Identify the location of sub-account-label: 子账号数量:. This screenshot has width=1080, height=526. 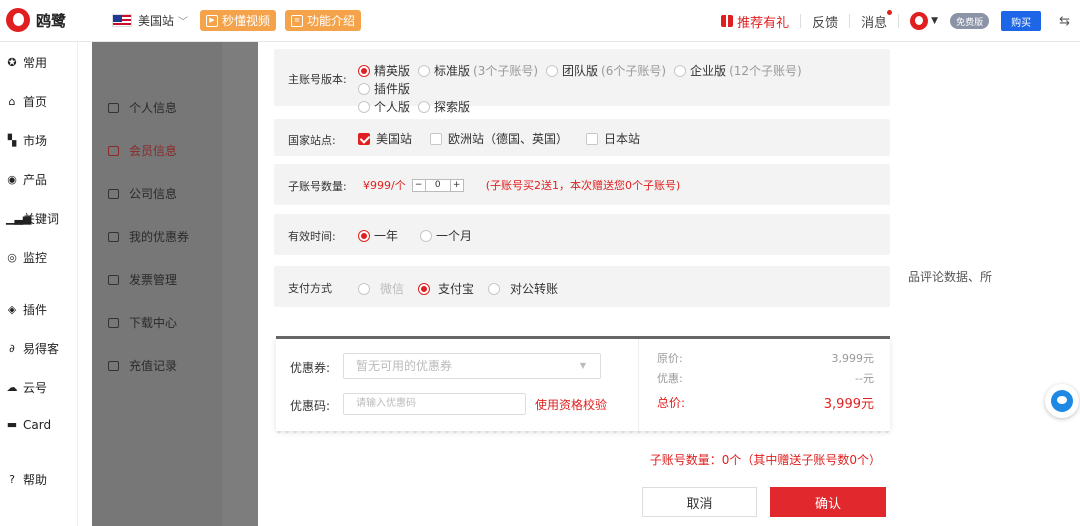
(317, 186).